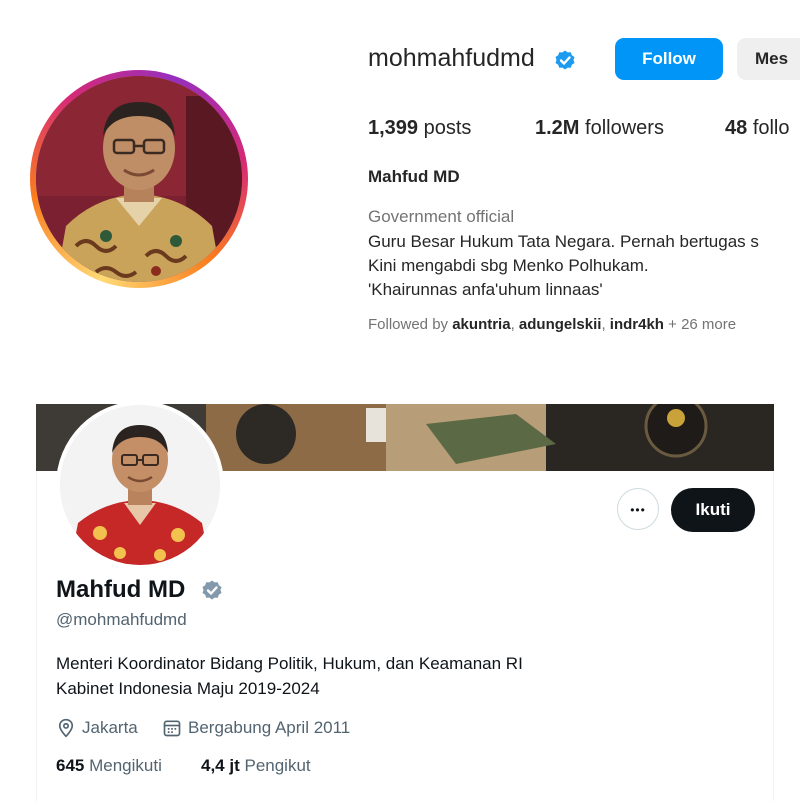 The width and height of the screenshot is (800, 801). I want to click on tw-avatar-frame, so click(140, 485).